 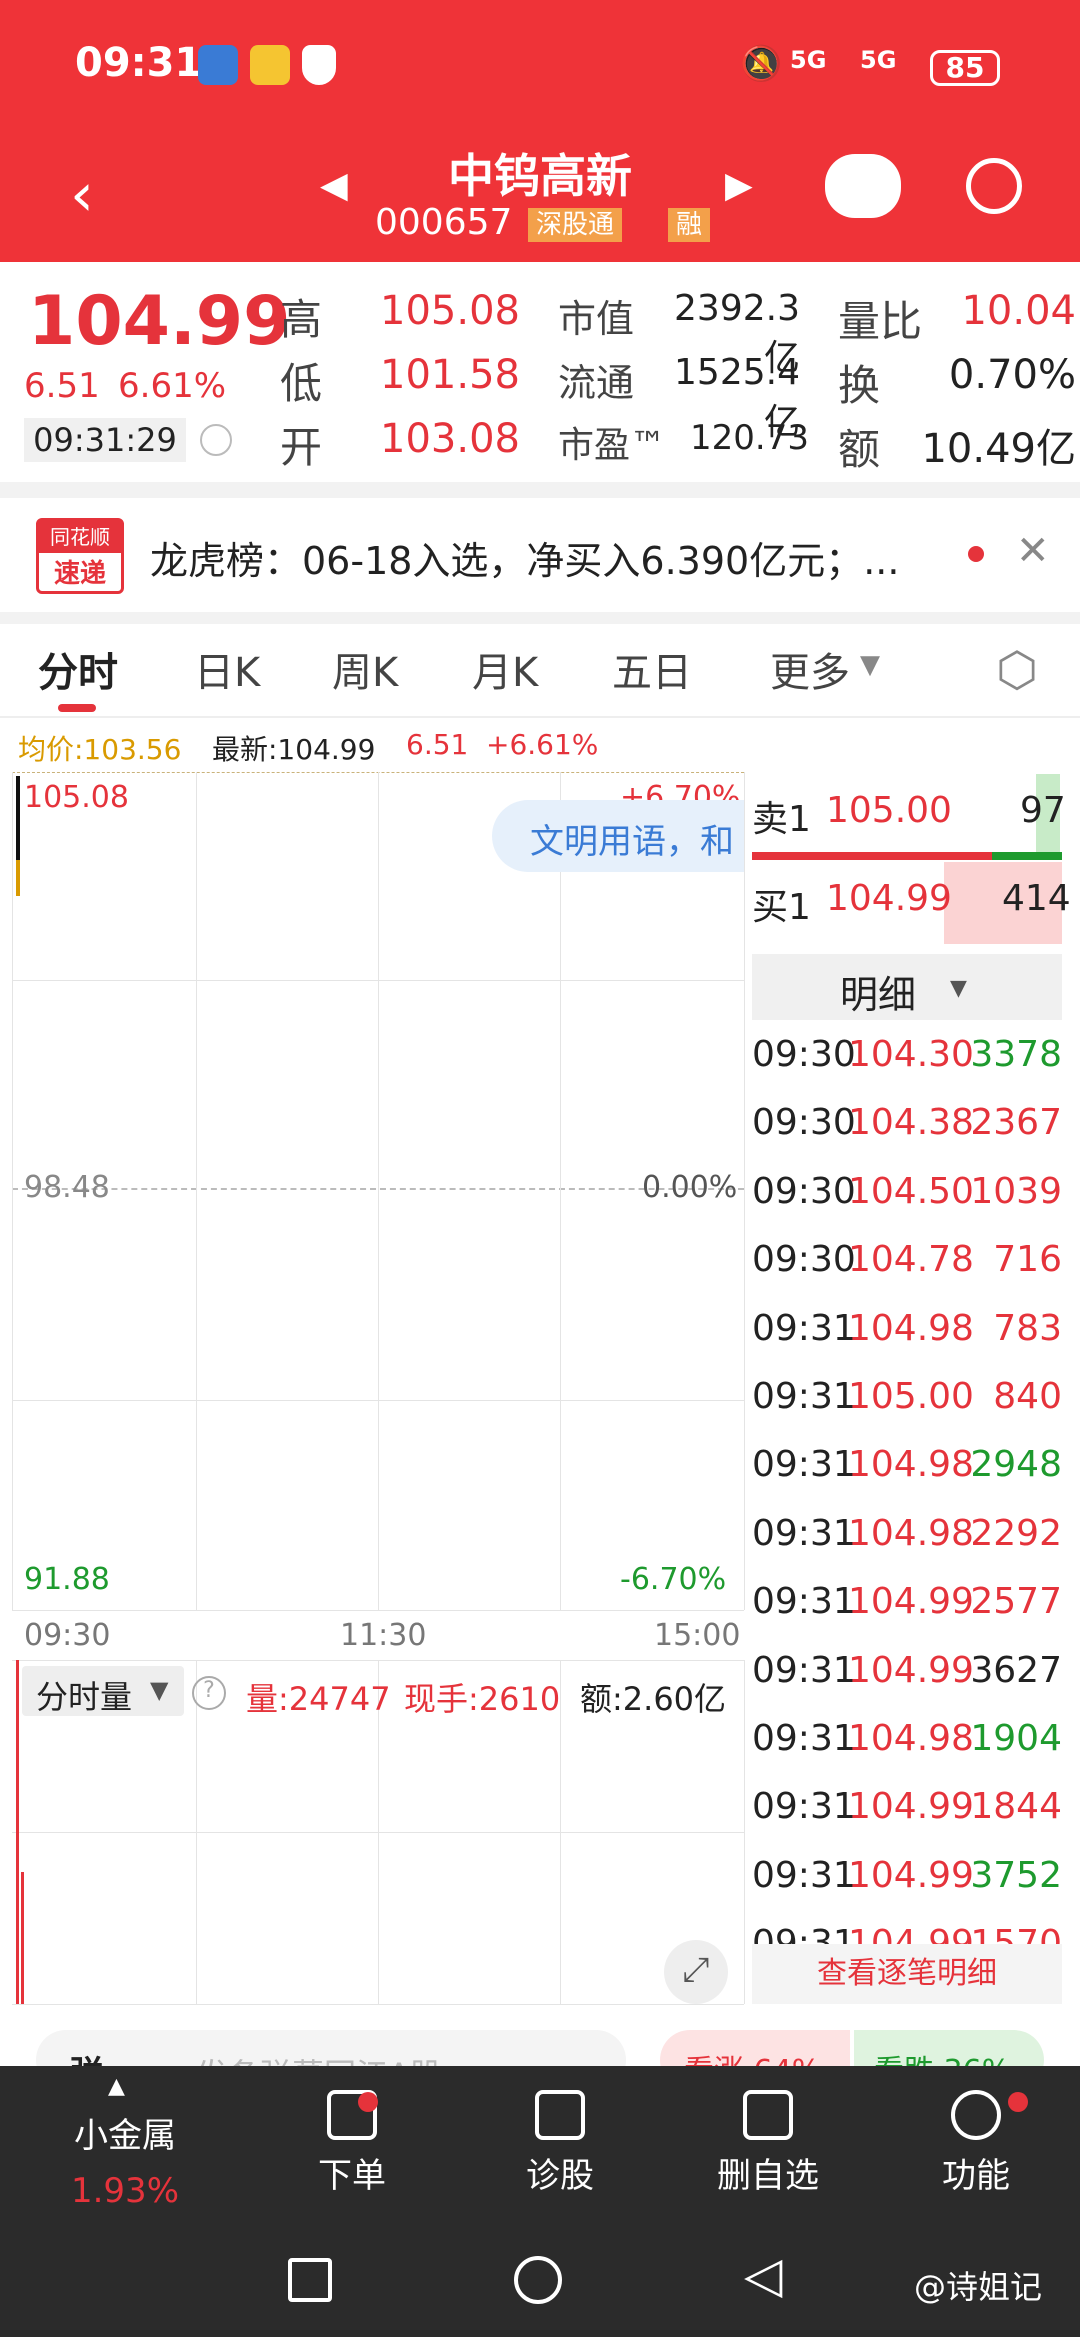 What do you see at coordinates (352, 2143) in the screenshot?
I see `nav-order: 下单` at bounding box center [352, 2143].